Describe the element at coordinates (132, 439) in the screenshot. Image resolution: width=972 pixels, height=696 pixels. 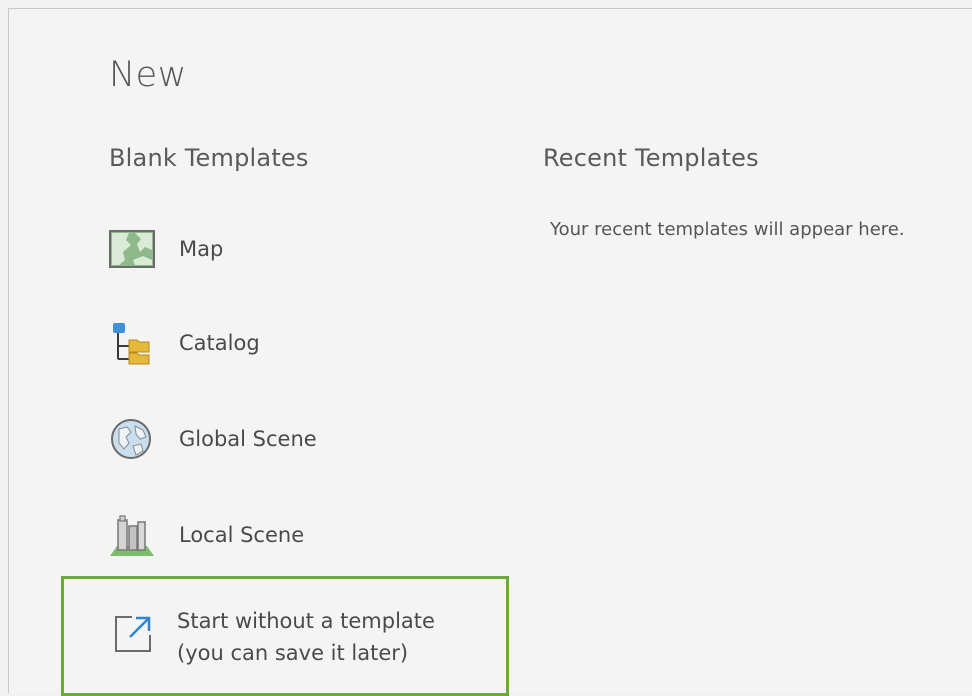
I see `globe-icon` at that location.